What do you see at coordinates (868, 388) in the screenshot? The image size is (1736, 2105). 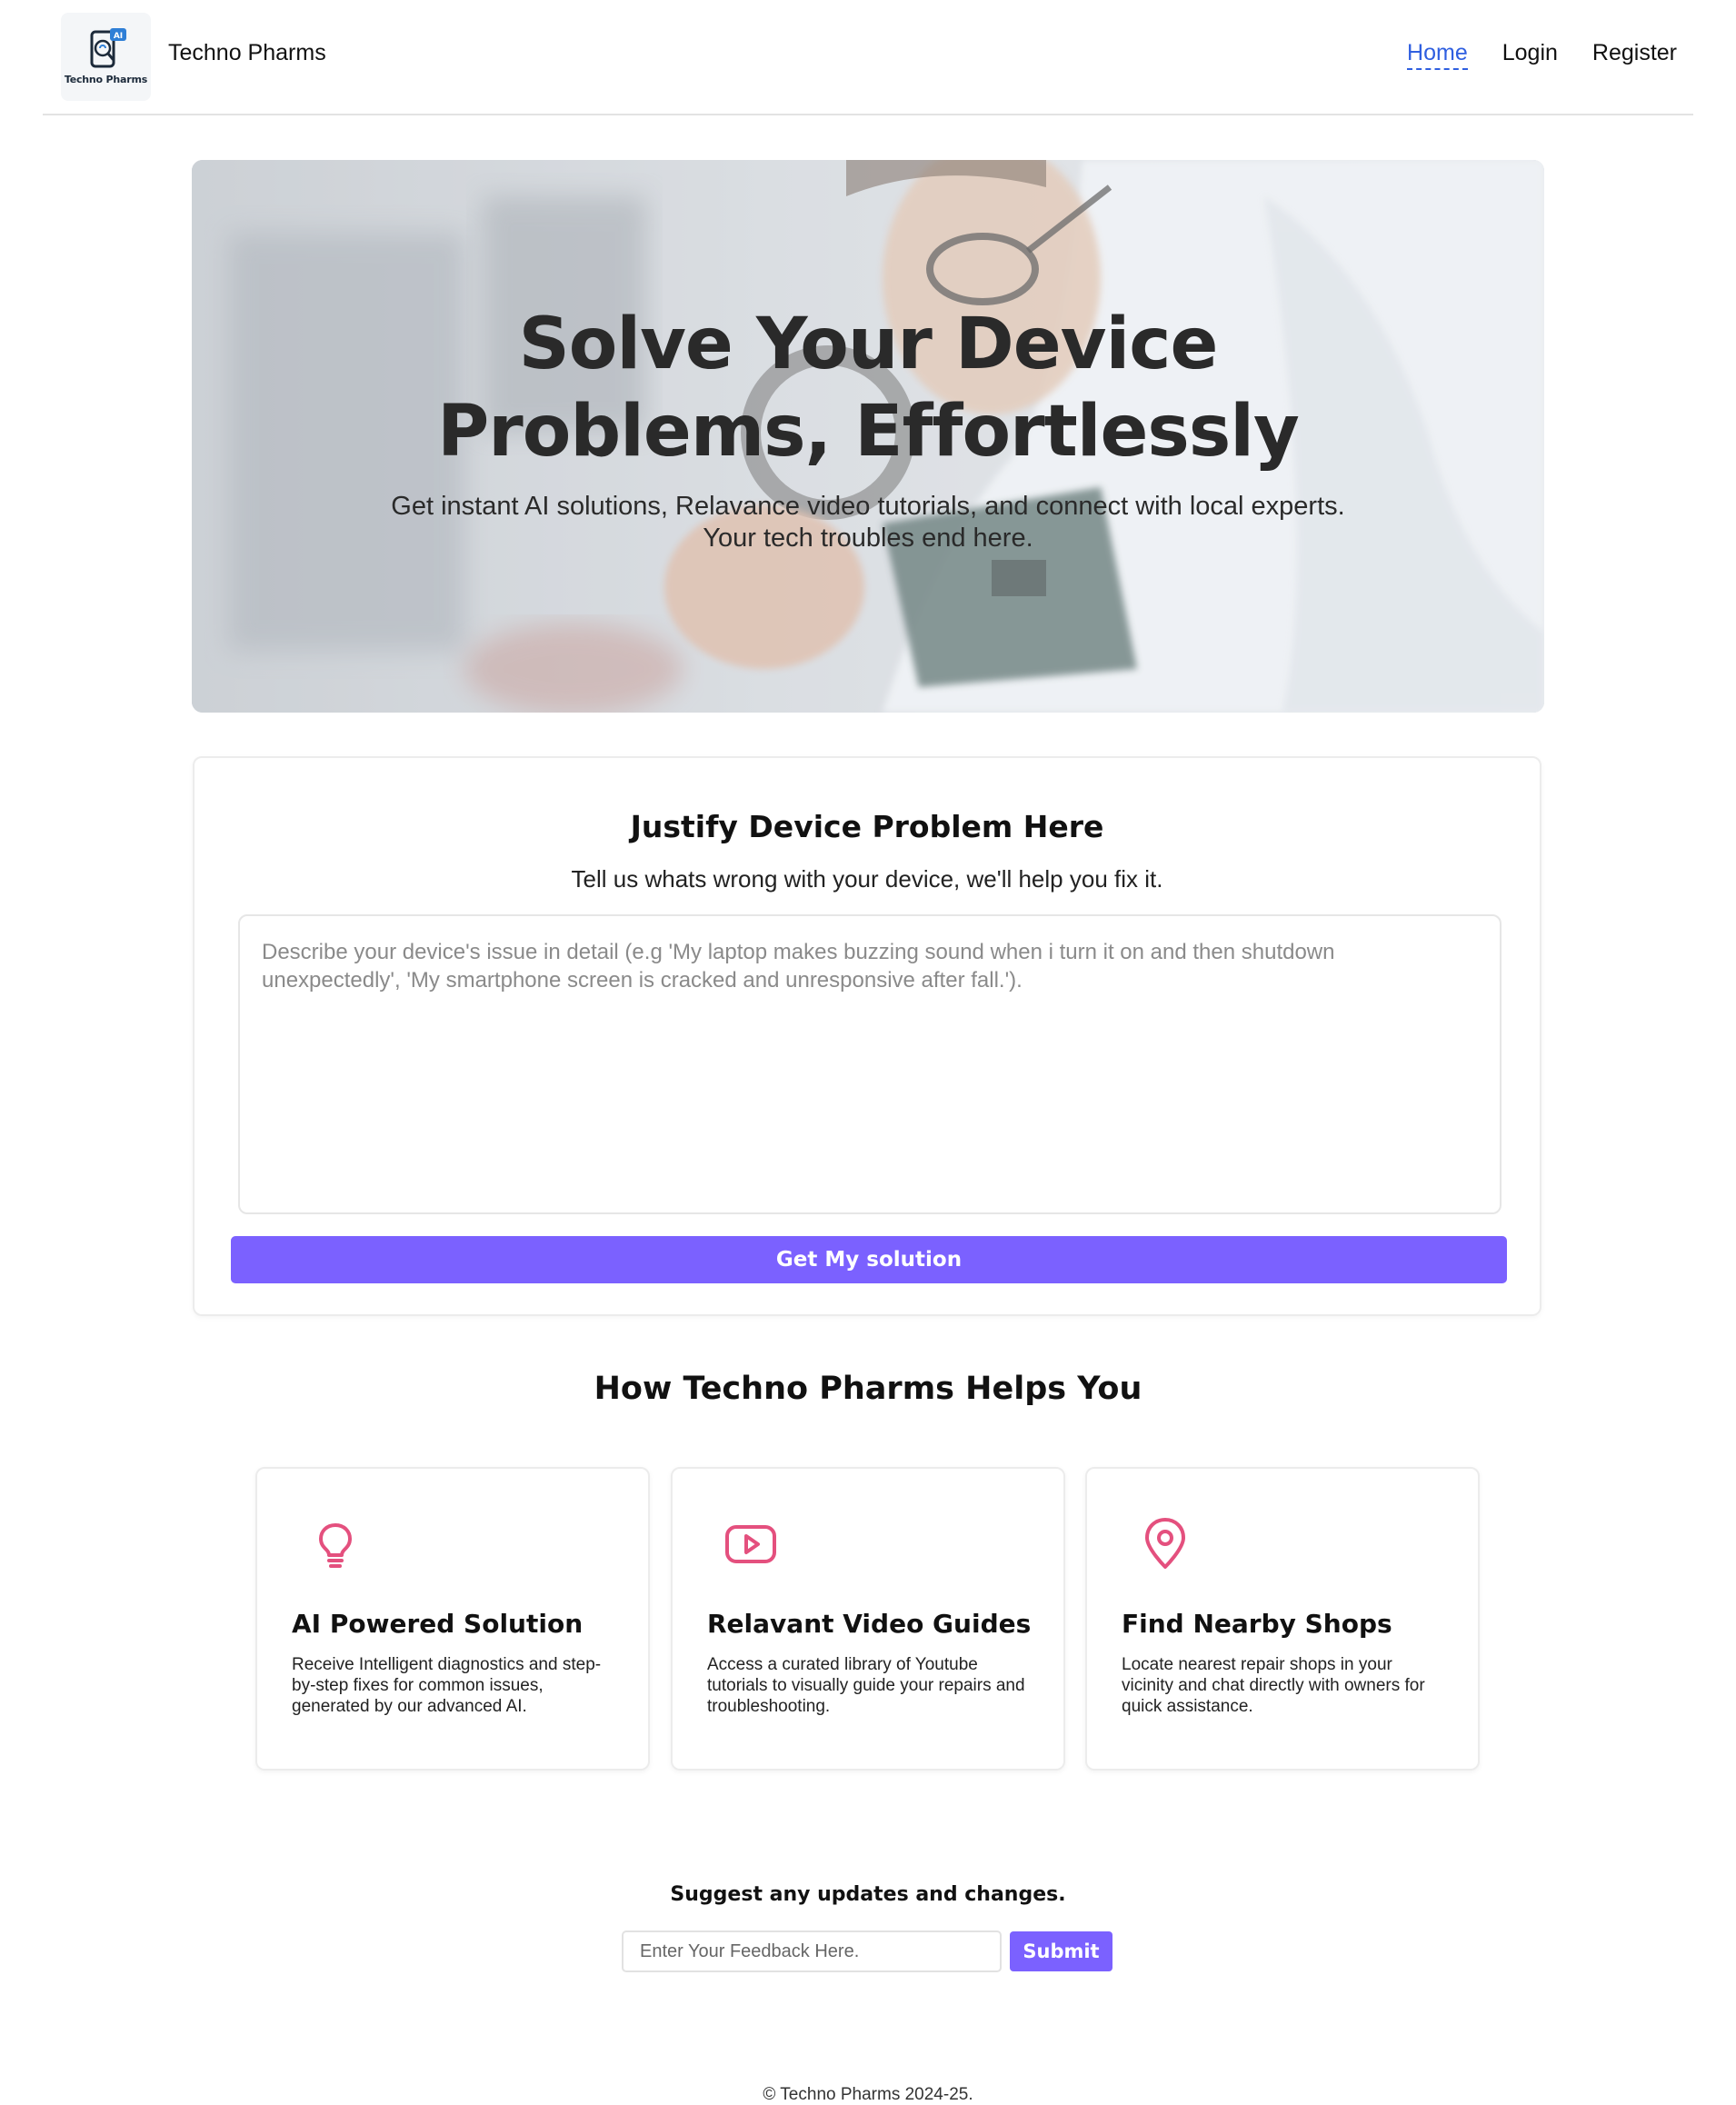 I see `hero-title: Solve Your Device Problems, Effortlessly` at bounding box center [868, 388].